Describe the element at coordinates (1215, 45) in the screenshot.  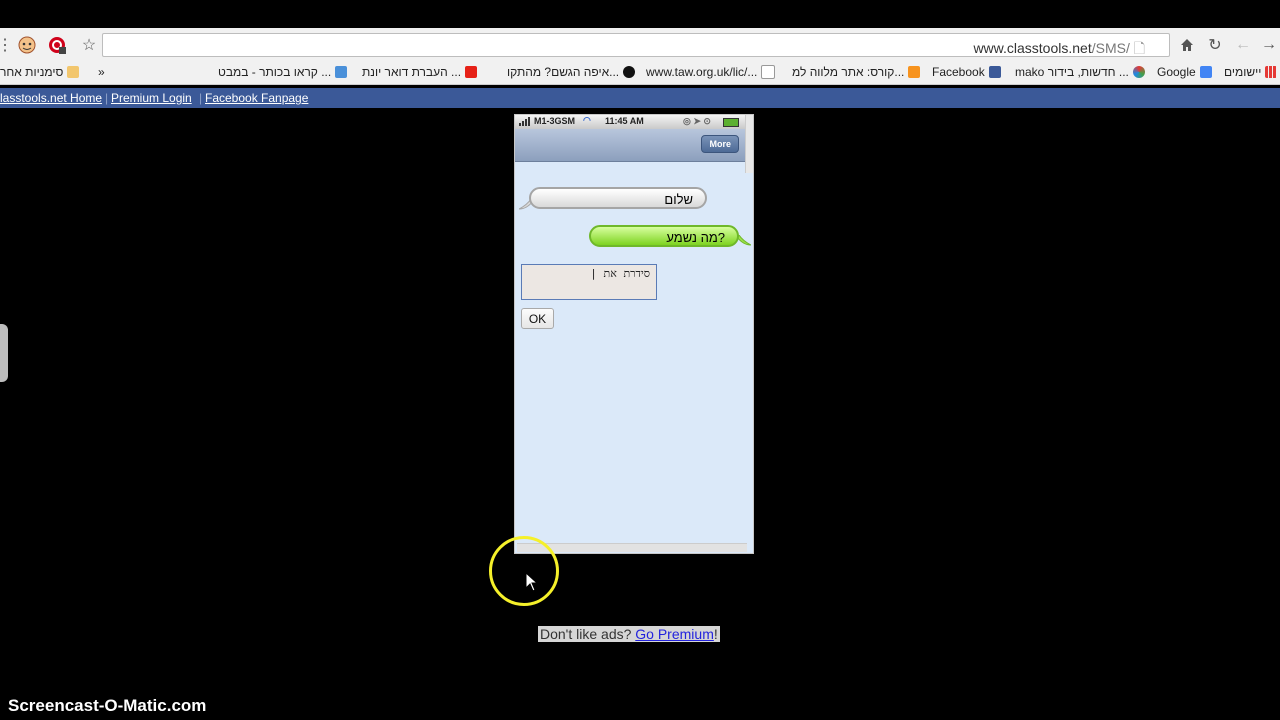
I see `reload-icon: ↻` at that location.